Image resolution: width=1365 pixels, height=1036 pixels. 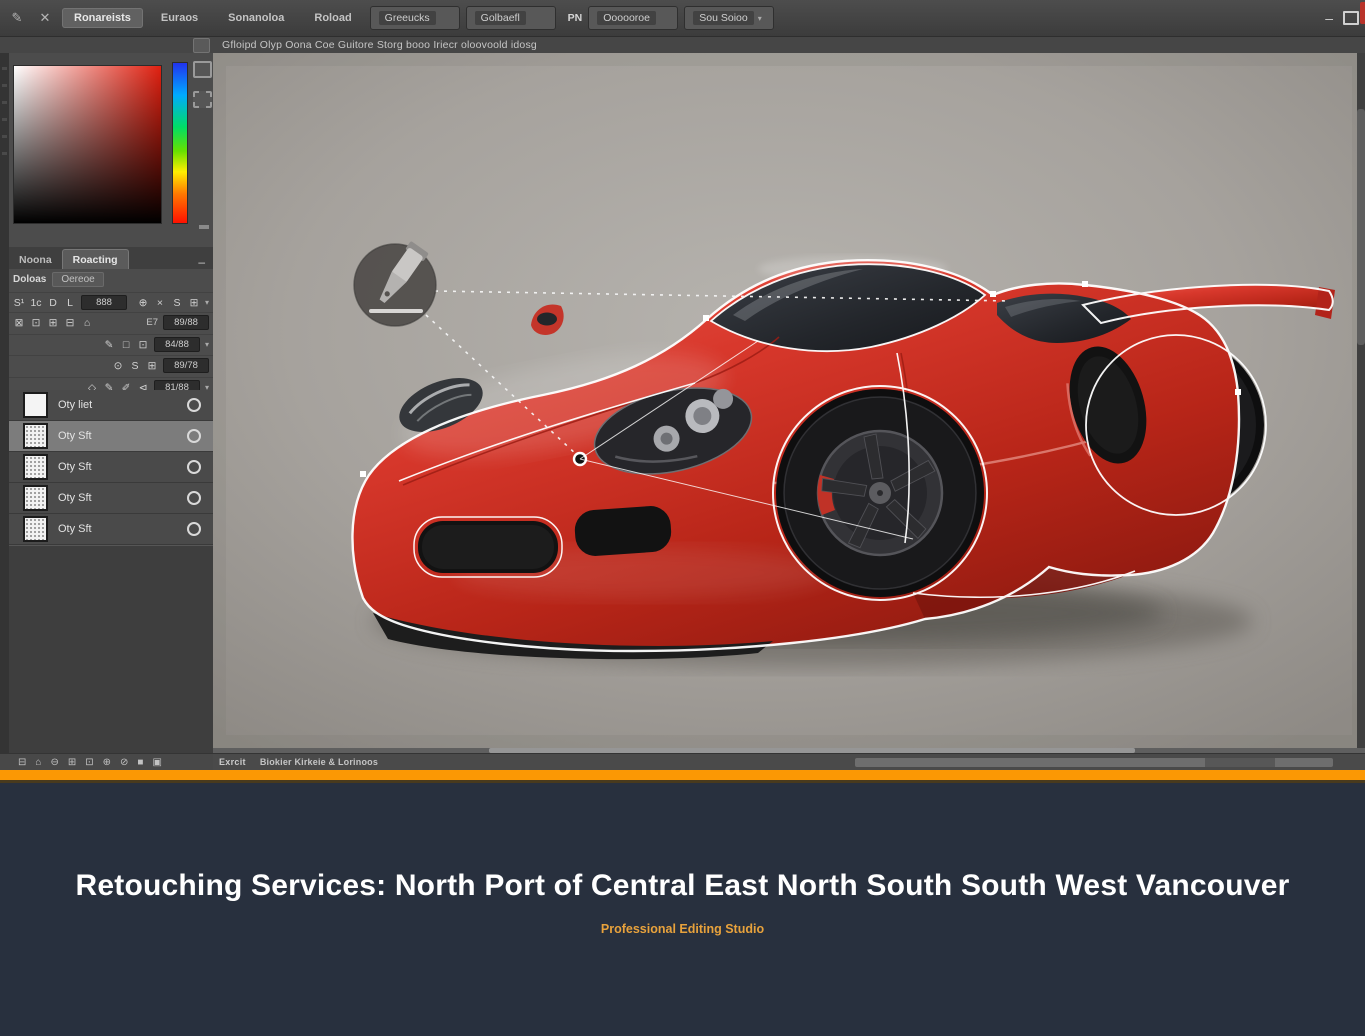 I want to click on tool-icon: □, so click(x=126, y=345).